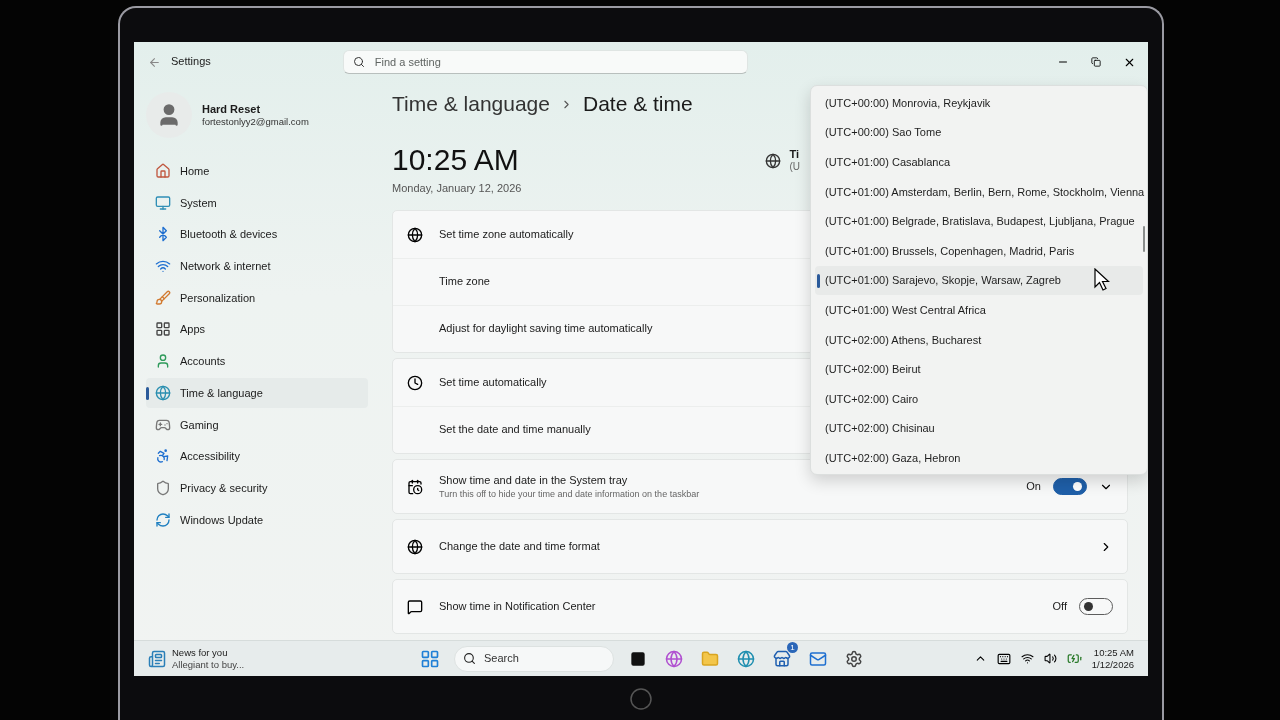 Image resolution: width=1280 pixels, height=720 pixels. I want to click on timezone-option: (UTC+01:00) Sarajevo, Skopje, Warsaw, Zagreb, so click(979, 280).